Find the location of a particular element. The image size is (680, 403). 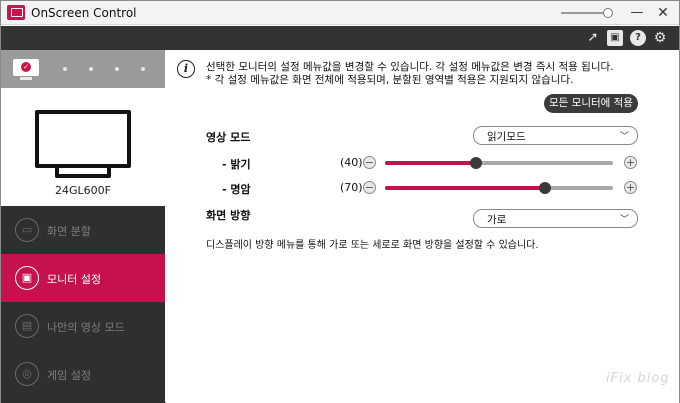

sidebar-item-label: 모니터 설정 is located at coordinates (74, 279).